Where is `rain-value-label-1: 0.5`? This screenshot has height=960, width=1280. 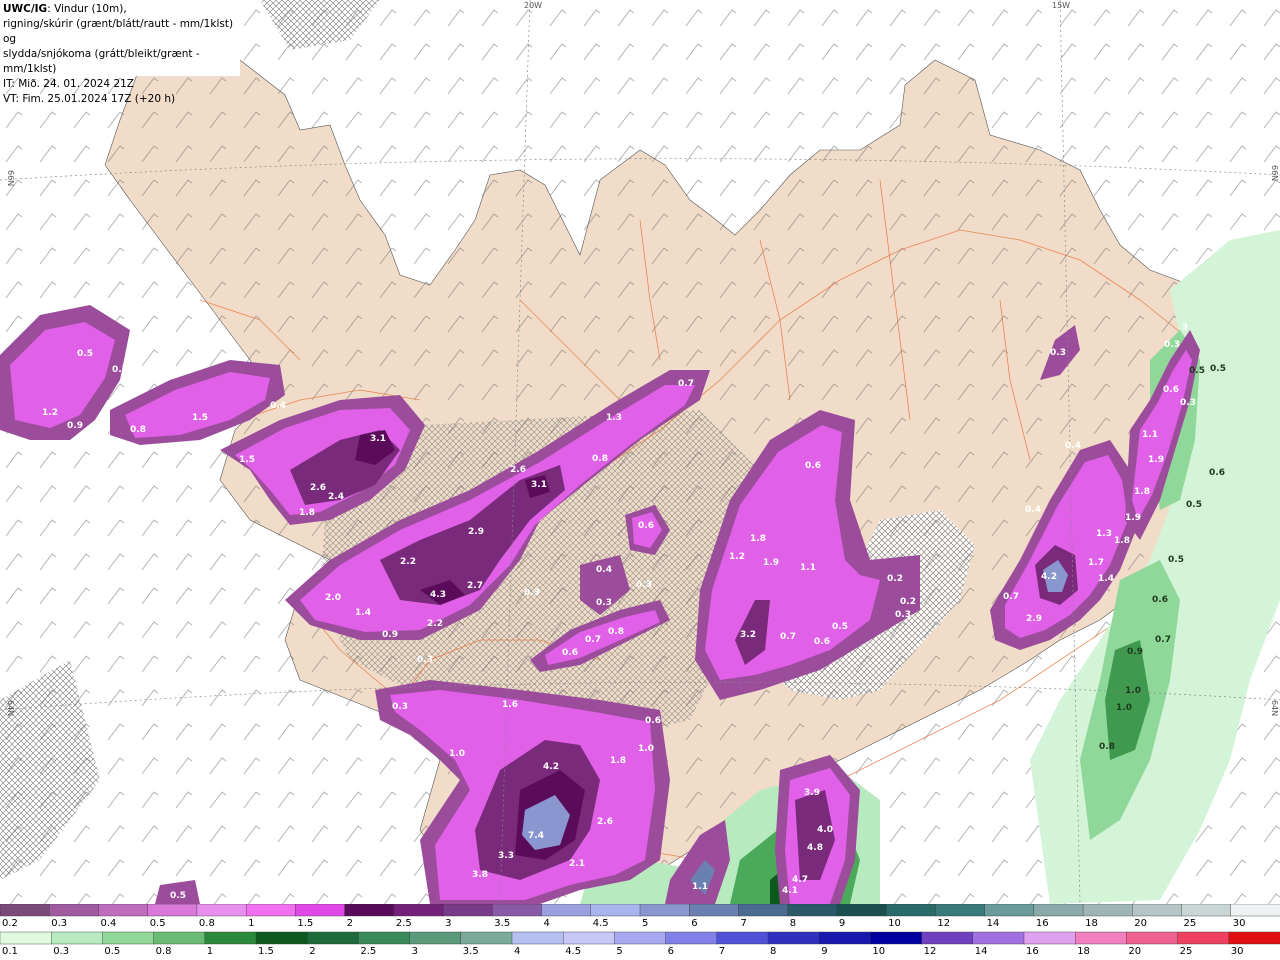
rain-value-label-1: 0.5 is located at coordinates (1218, 369).